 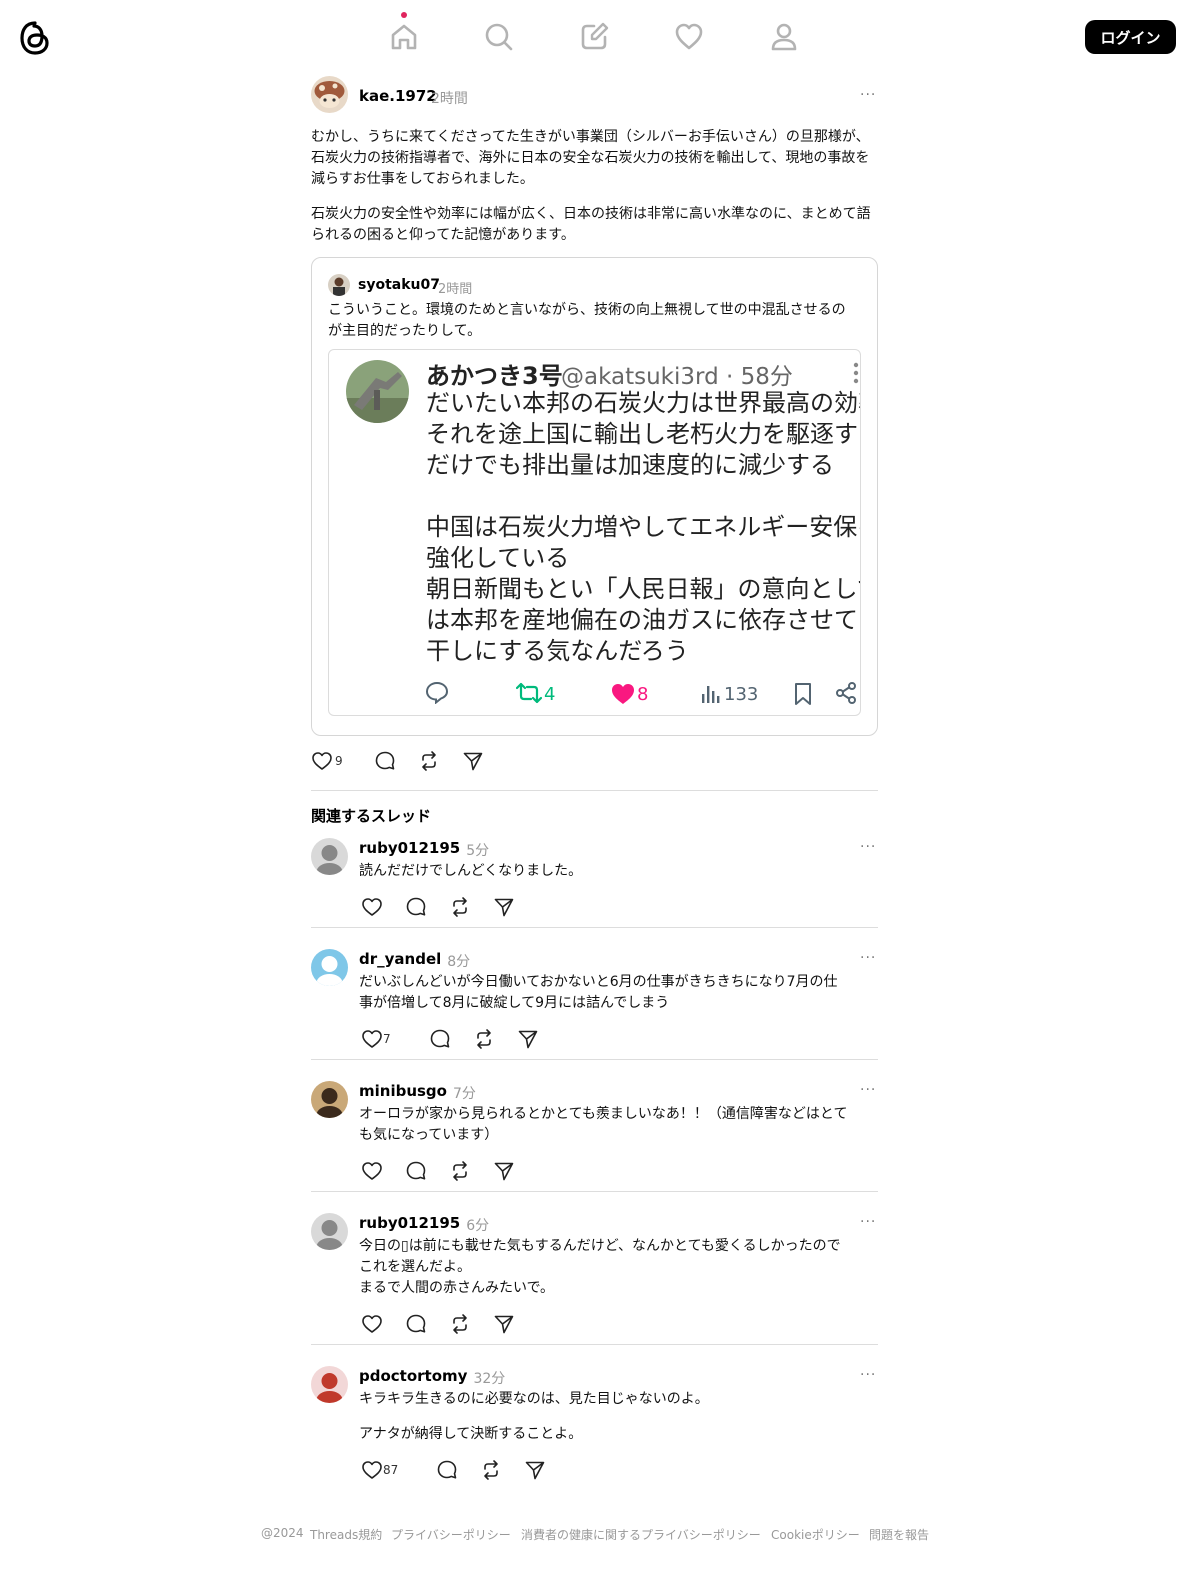 What do you see at coordinates (899, 1534) in the screenshot?
I see `footer-report-link: 問題を報告` at bounding box center [899, 1534].